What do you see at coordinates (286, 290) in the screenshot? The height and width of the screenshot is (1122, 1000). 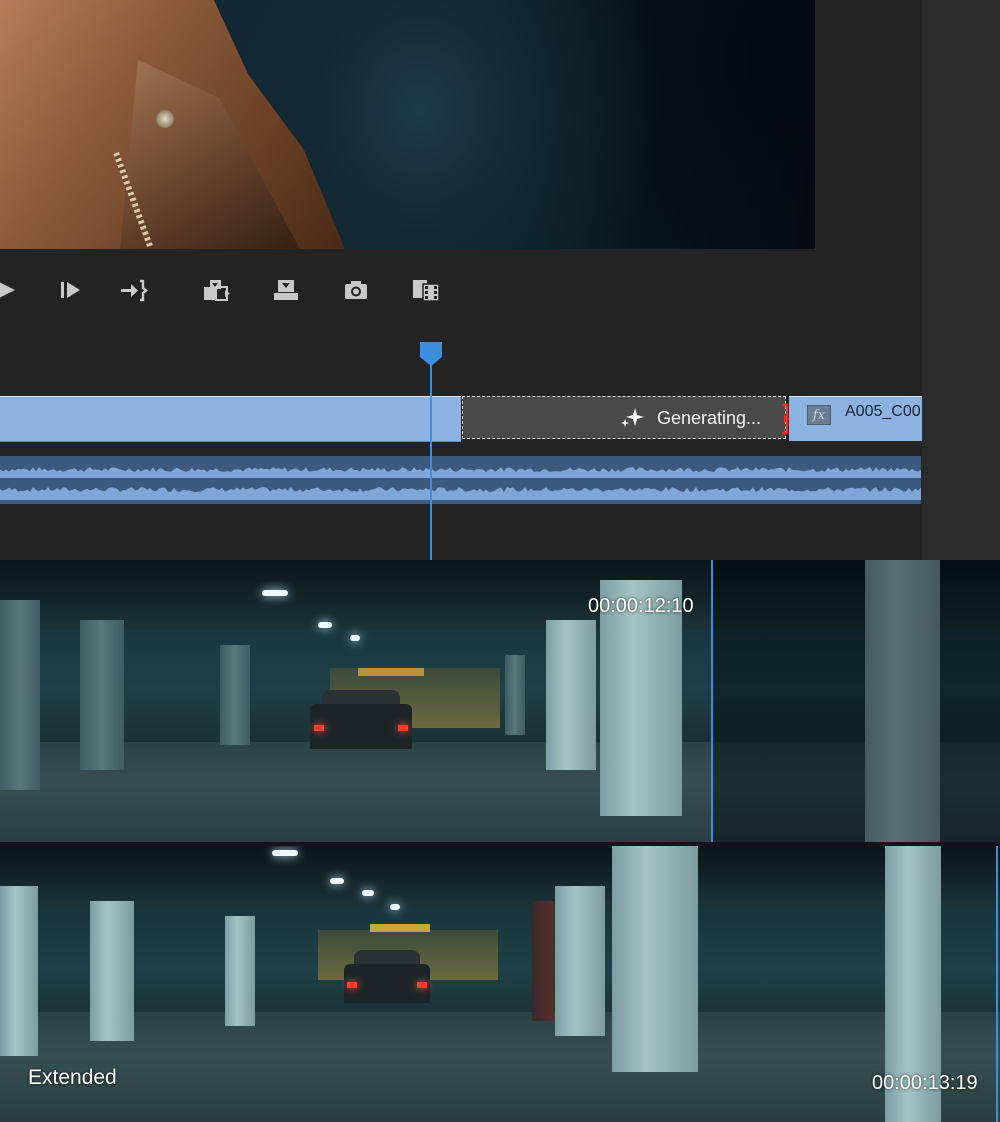 I see `overwrite-icon` at bounding box center [286, 290].